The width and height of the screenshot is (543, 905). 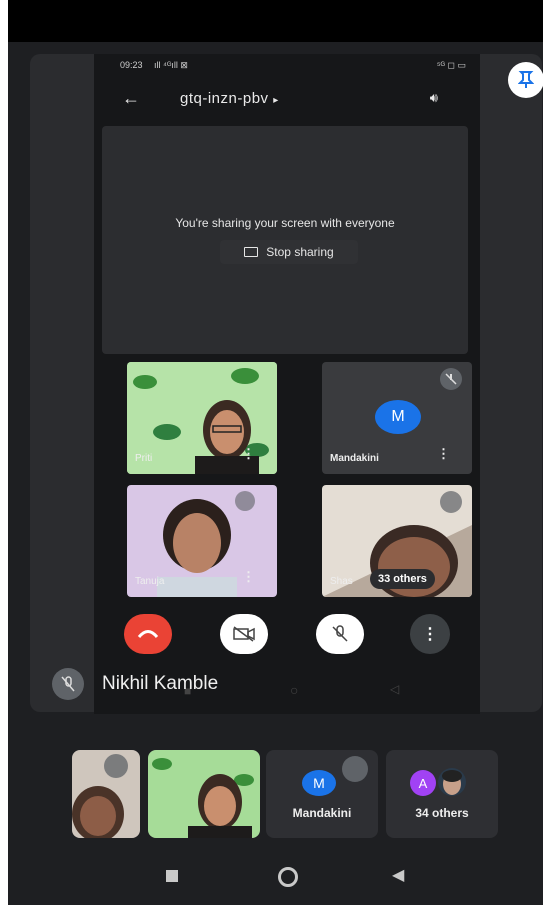 I want to click on status-battery: ⁵ᴳ ◻ ▭, so click(x=451, y=65).